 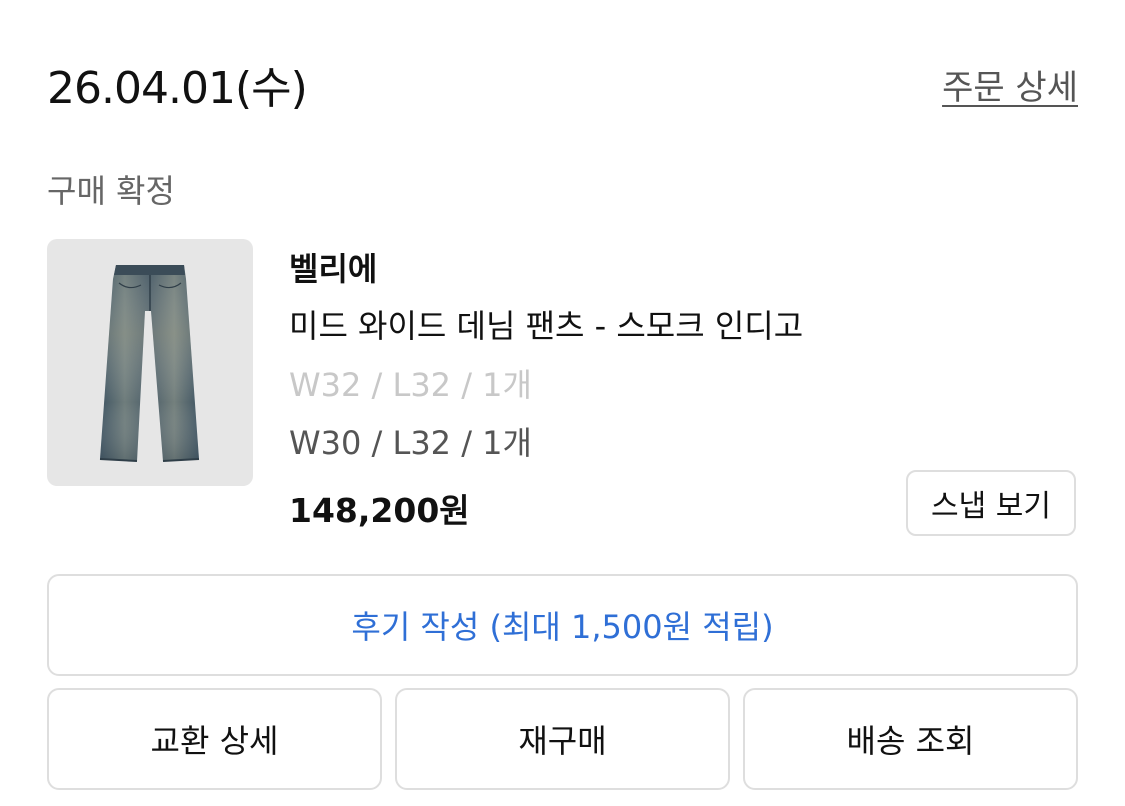 I want to click on snap-view-button: 스냅 보기, so click(x=991, y=503).